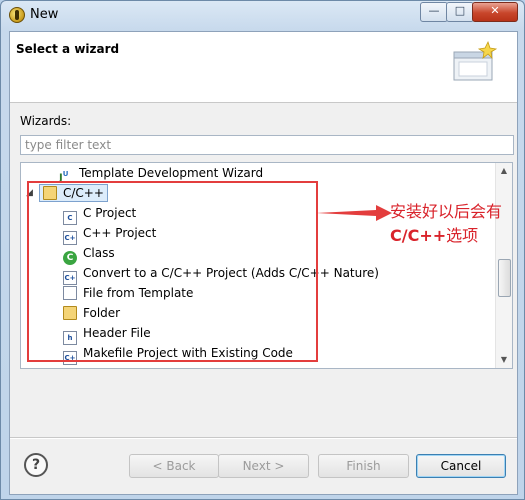 Image resolution: width=525 pixels, height=500 pixels. What do you see at coordinates (267, 145) in the screenshot?
I see `filter-input` at bounding box center [267, 145].